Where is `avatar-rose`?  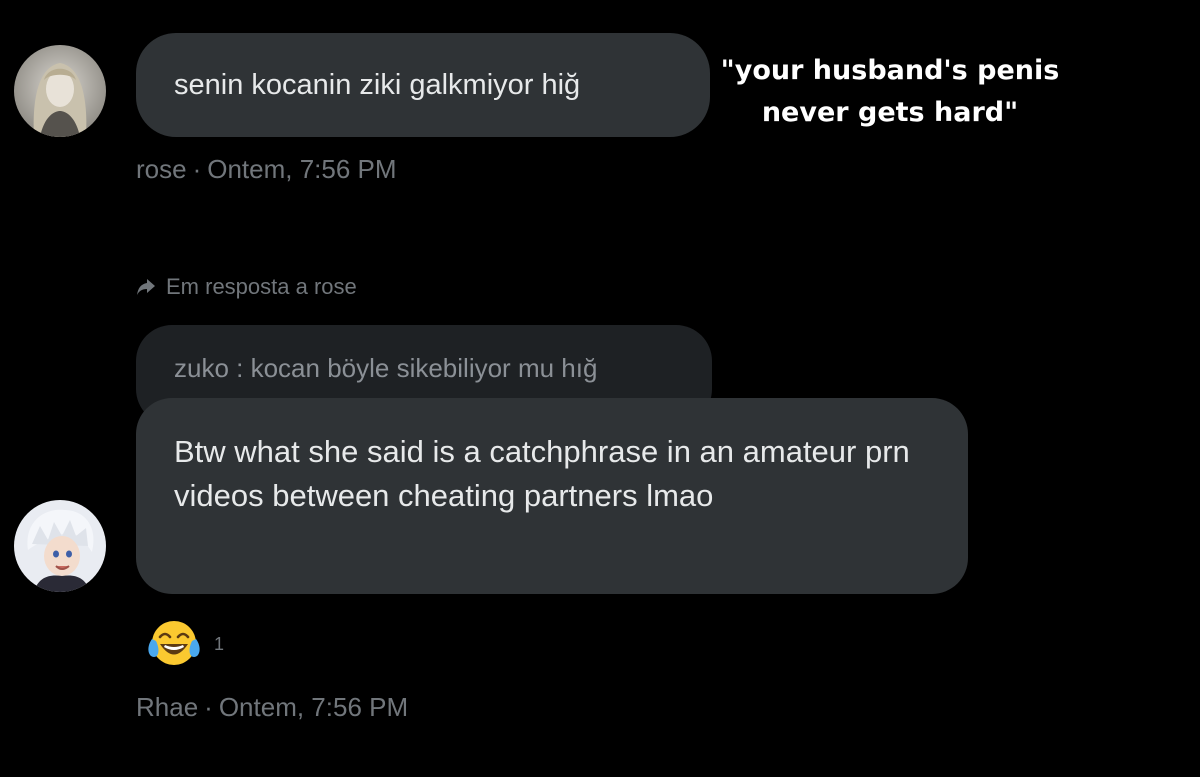 avatar-rose is located at coordinates (60, 91).